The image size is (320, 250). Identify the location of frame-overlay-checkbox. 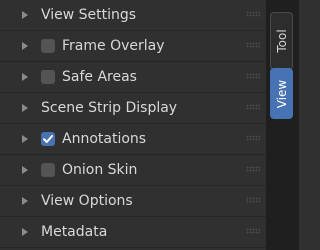
(48, 46).